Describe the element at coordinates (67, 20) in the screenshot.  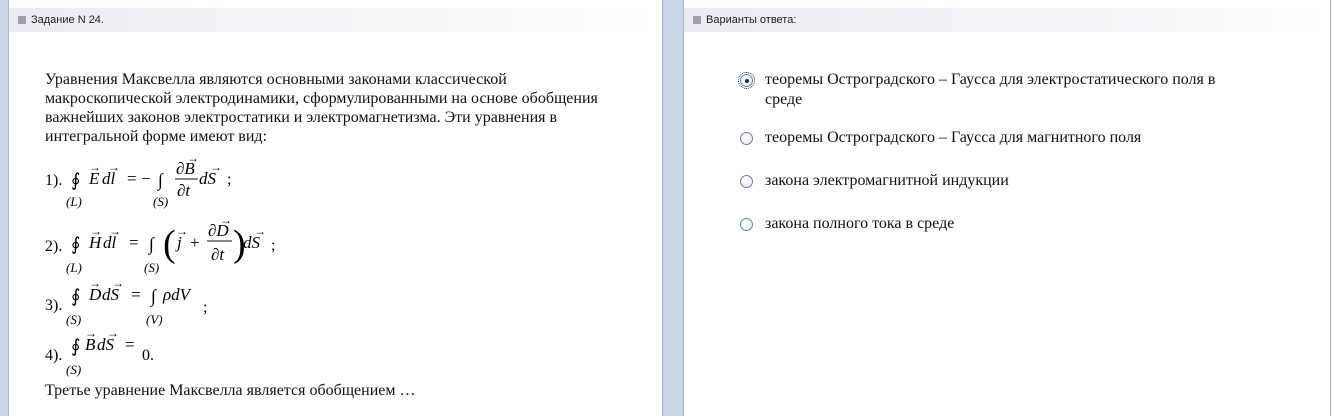
I see `task-title: Задание N 24.` at that location.